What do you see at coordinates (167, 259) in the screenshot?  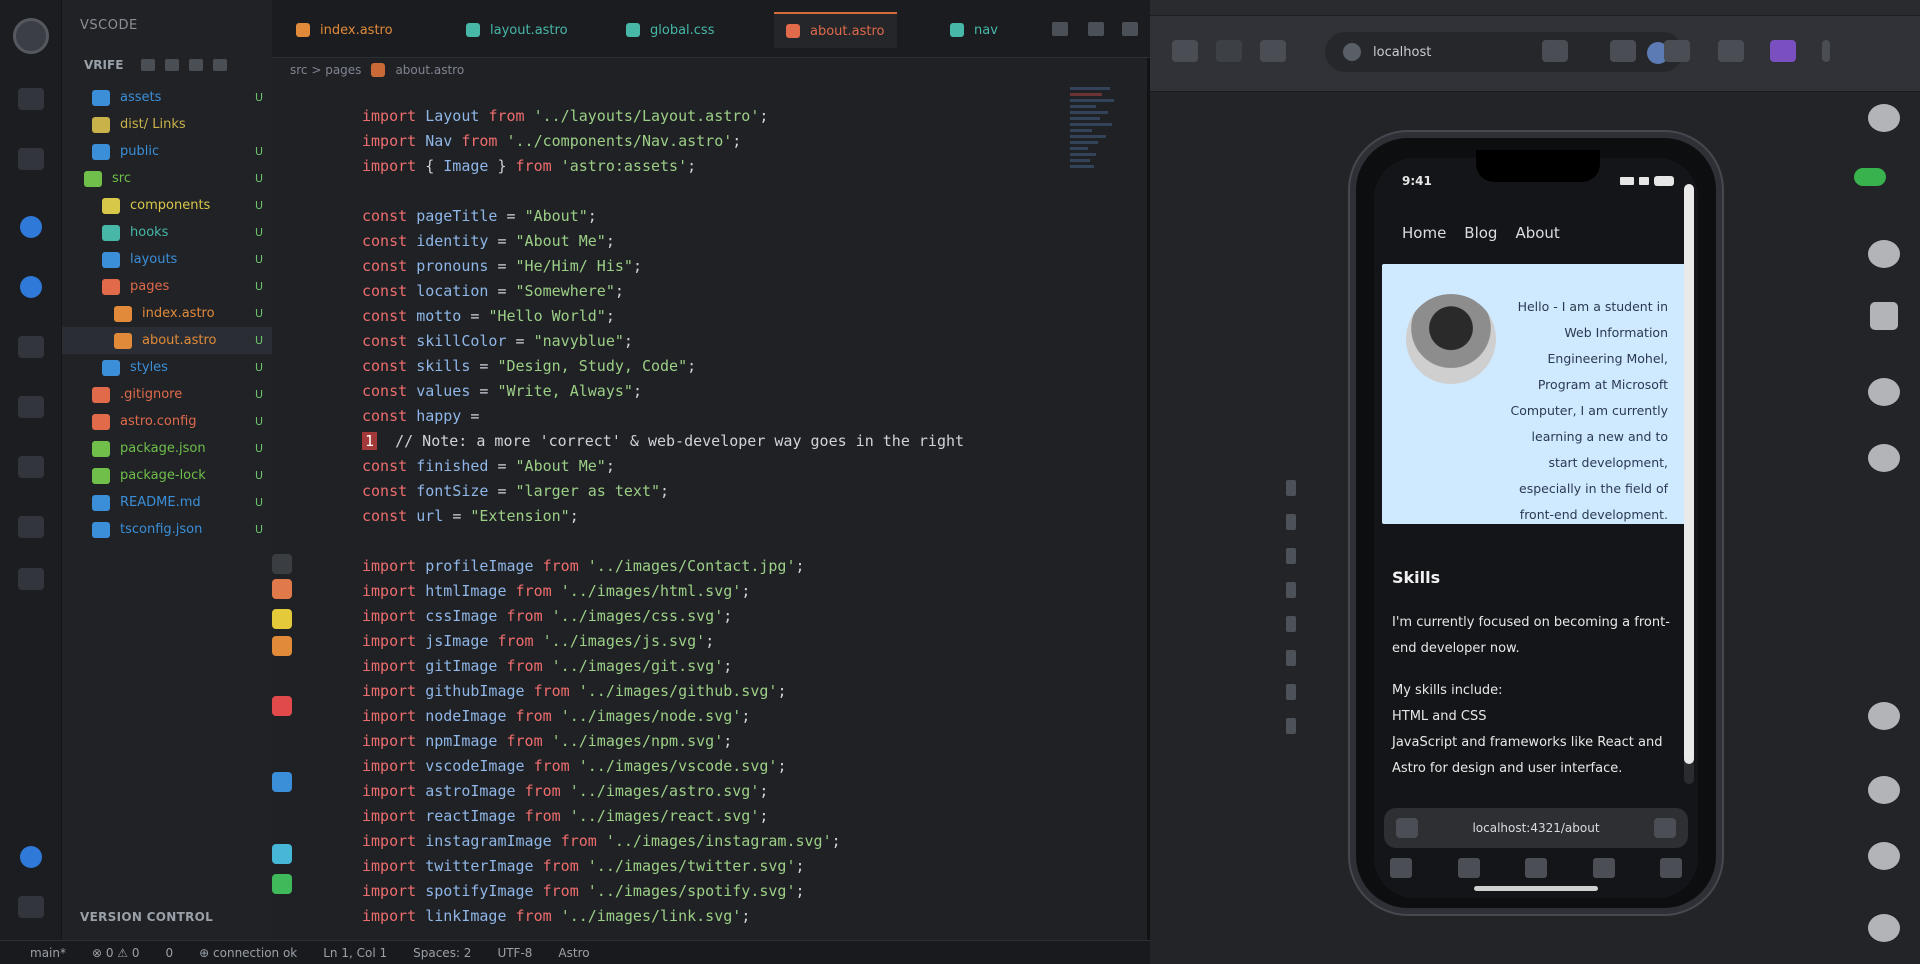 I see `file-tree-item: layouts U` at bounding box center [167, 259].